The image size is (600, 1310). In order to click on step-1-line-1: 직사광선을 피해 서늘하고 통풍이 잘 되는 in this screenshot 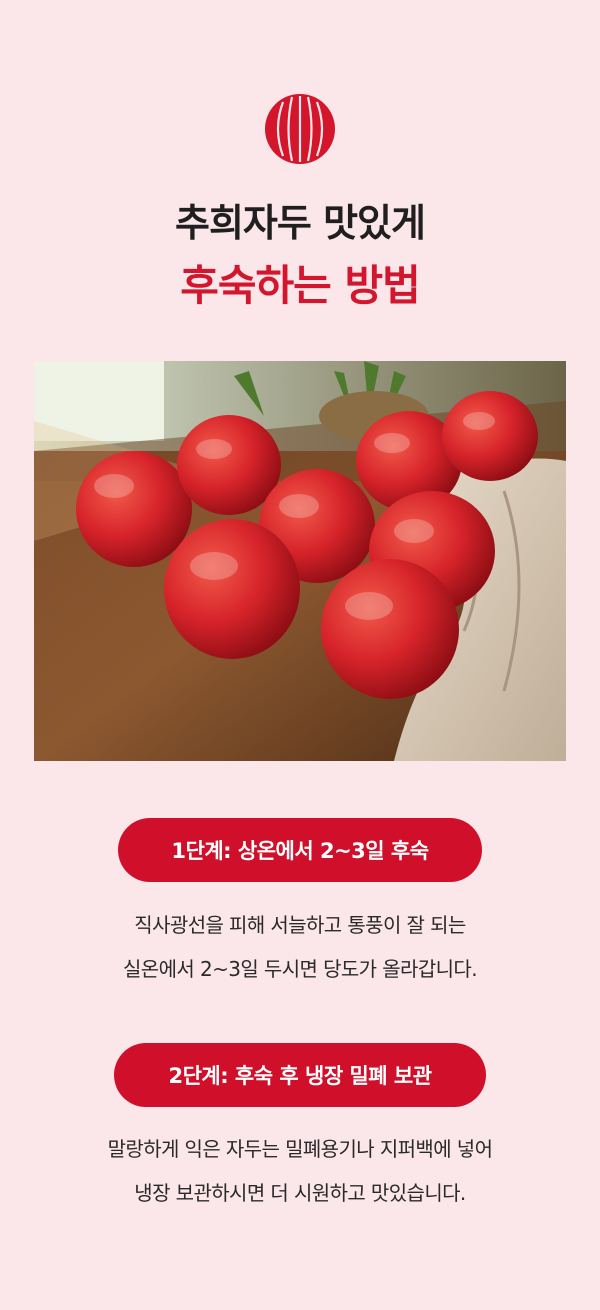, I will do `click(300, 925)`.